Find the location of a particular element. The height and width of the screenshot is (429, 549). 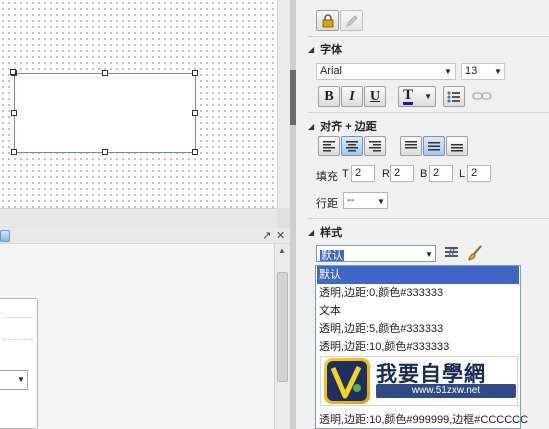

font-family-select: Arial is located at coordinates (386, 71).